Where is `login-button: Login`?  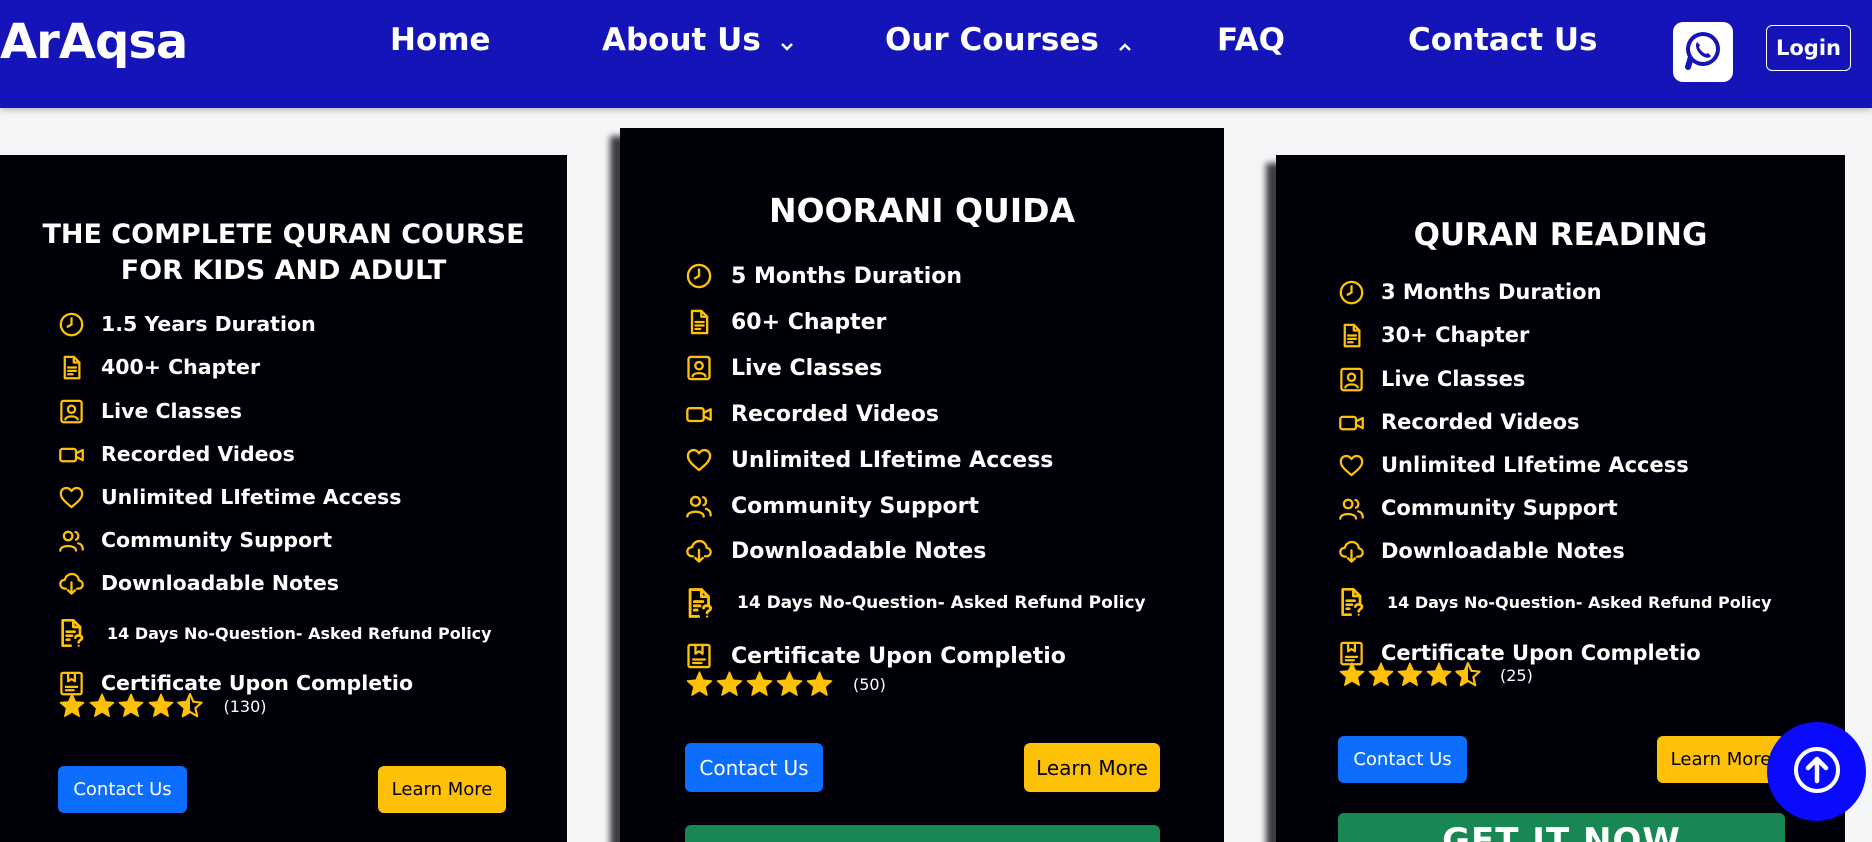
login-button: Login is located at coordinates (1808, 48).